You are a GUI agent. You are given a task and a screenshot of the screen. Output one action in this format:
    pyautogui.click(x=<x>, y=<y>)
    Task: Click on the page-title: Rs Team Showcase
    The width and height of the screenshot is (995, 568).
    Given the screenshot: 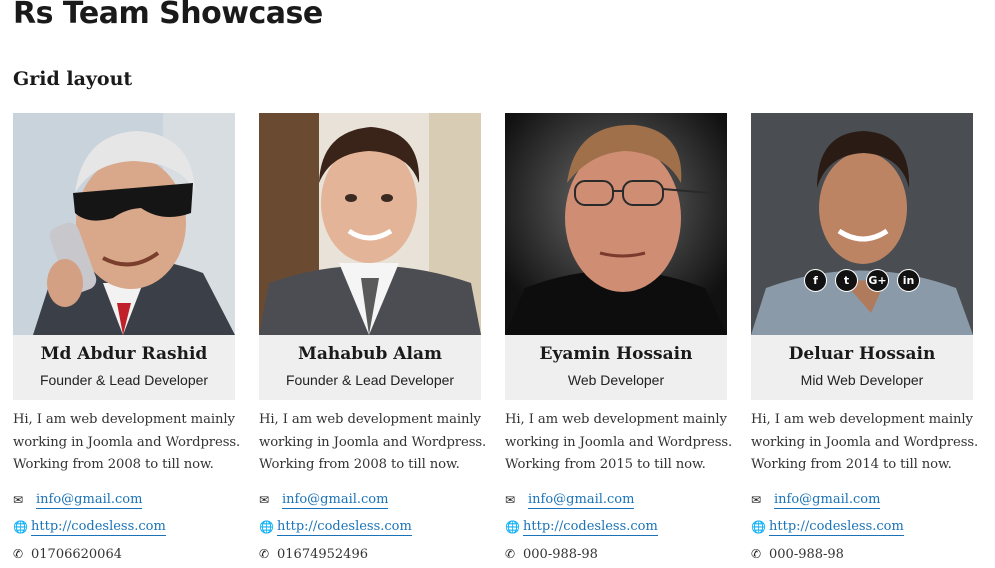 What is the action you would take?
    pyautogui.click(x=168, y=15)
    